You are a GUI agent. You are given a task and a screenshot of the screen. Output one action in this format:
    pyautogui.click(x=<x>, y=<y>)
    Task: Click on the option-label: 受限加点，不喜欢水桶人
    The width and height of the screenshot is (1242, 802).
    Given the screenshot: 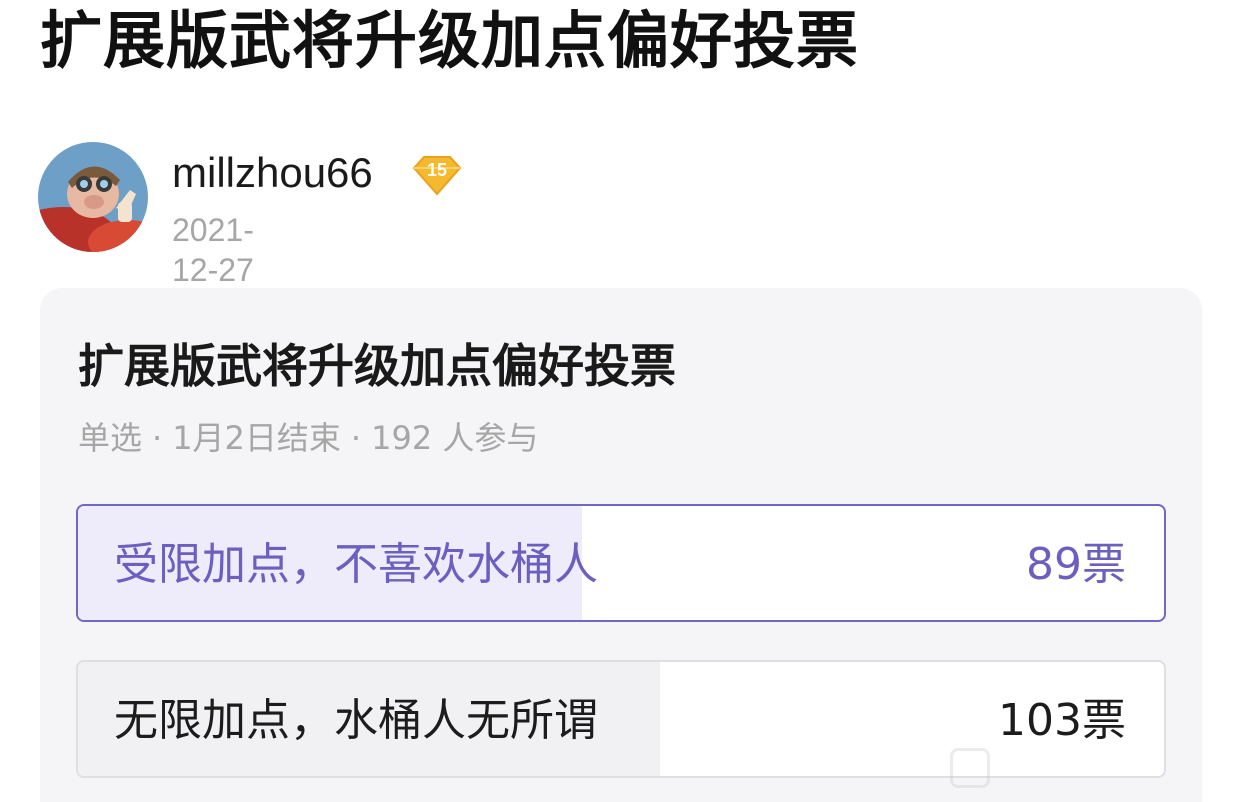 What is the action you would take?
    pyautogui.click(x=356, y=564)
    